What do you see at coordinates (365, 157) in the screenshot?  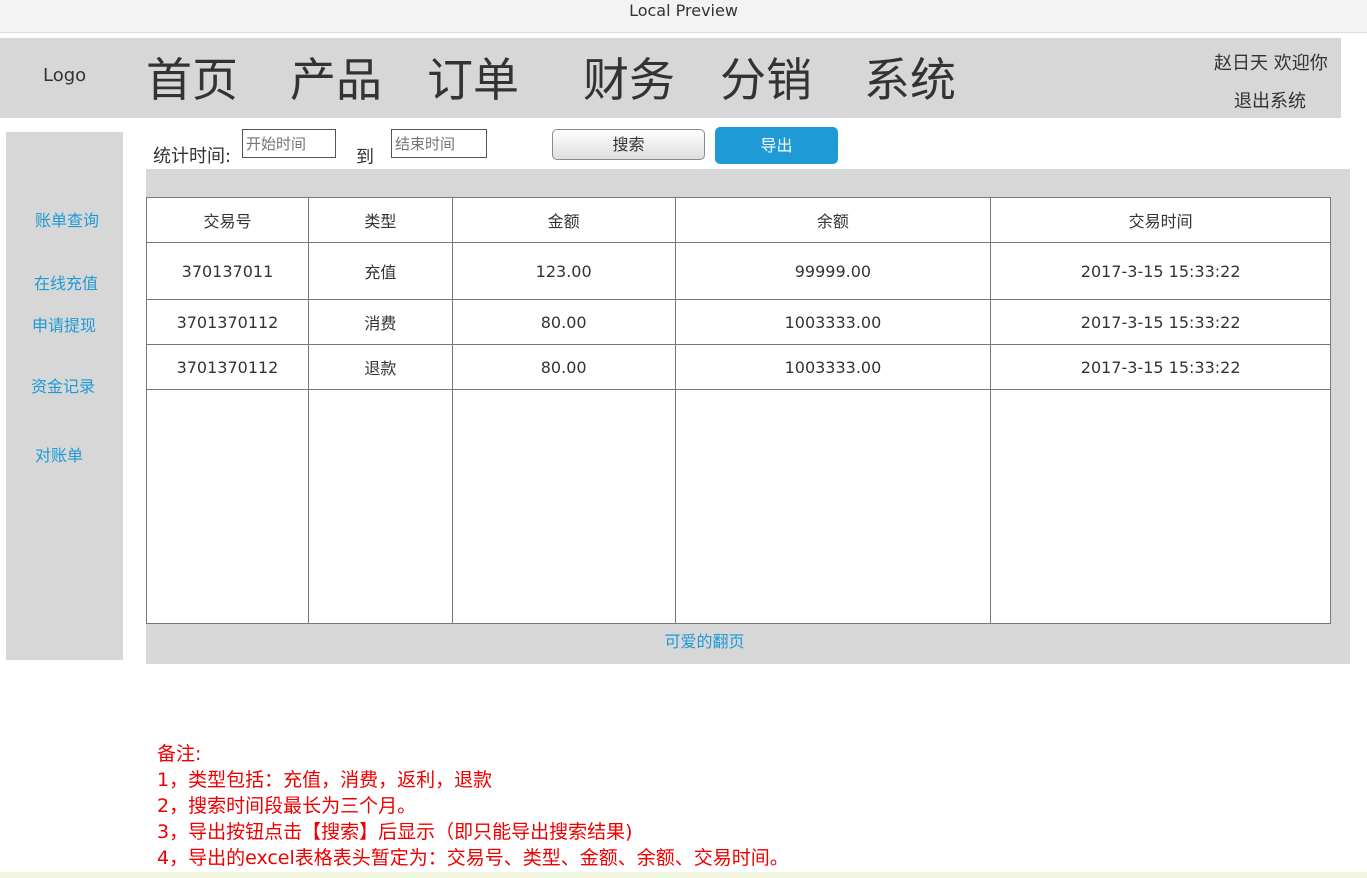 I see `to-label: 到` at bounding box center [365, 157].